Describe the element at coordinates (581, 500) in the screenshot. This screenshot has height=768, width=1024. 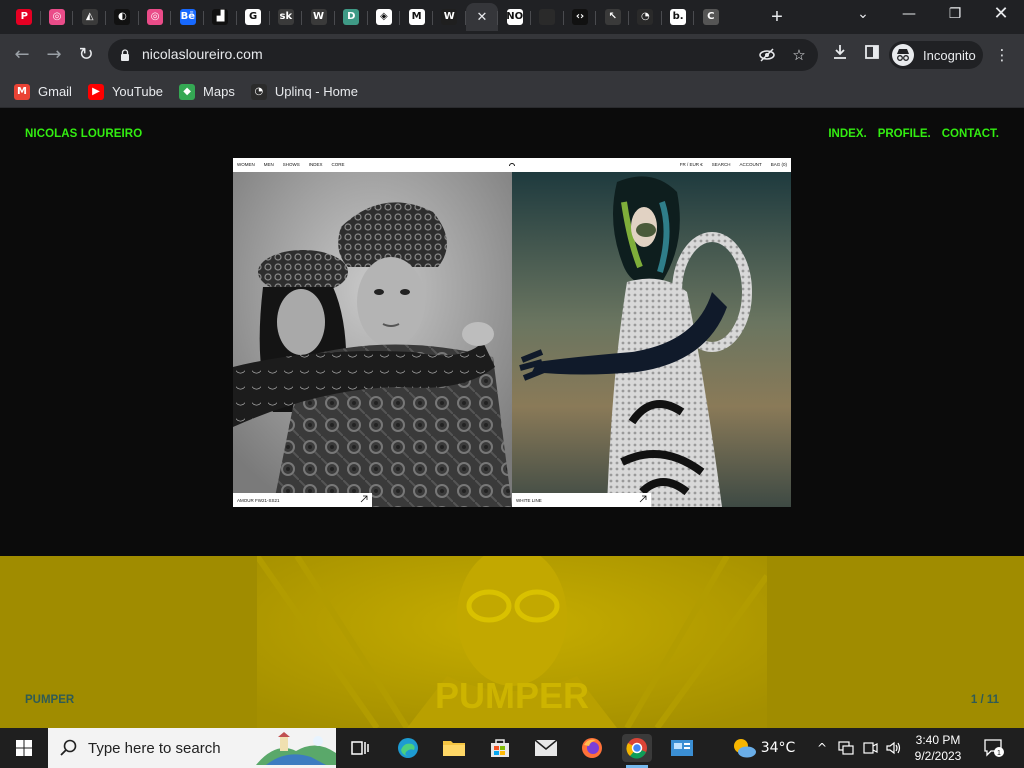
I see `preview-caption: WHITE LINE` at that location.